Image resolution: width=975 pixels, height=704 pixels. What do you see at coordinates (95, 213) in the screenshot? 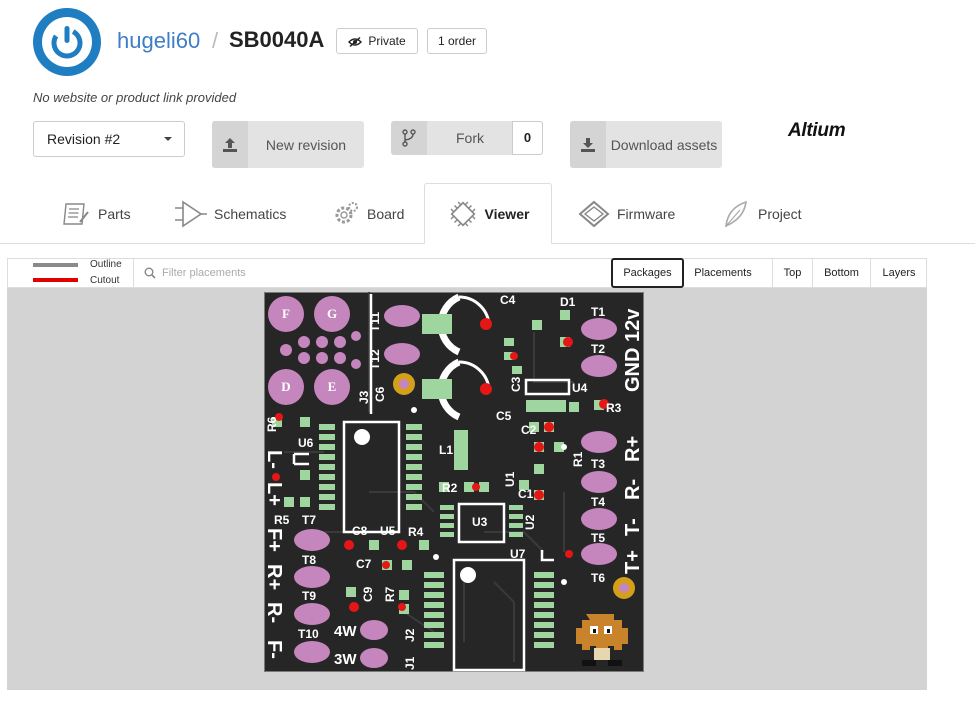
I see `tab-parts: Parts` at bounding box center [95, 213].